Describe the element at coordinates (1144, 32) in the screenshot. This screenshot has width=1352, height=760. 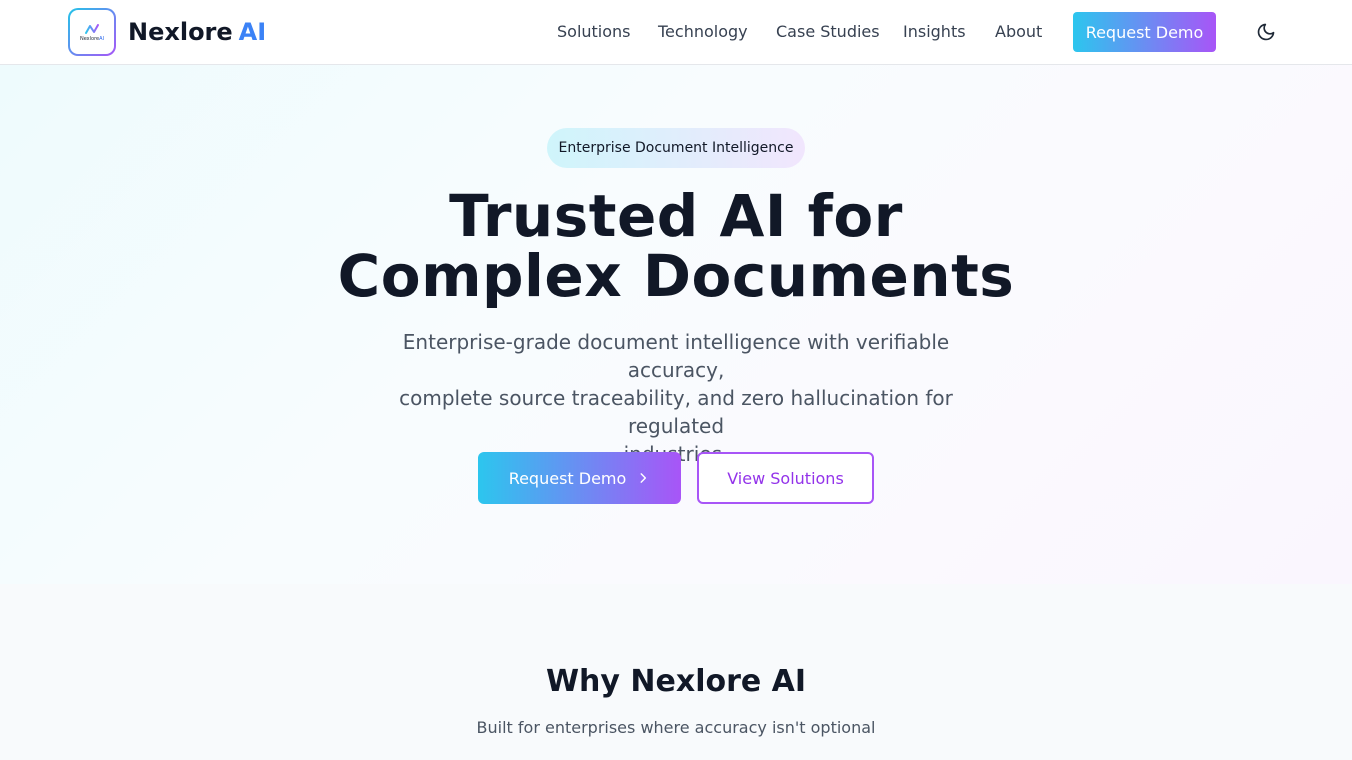
I see `header-request-demo-button: Request Demo` at that location.